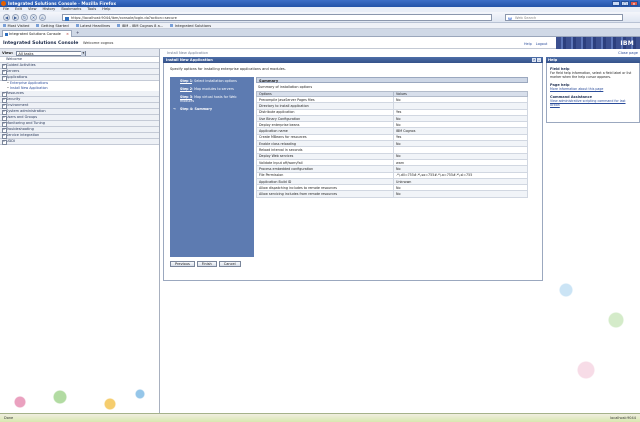 The height and width of the screenshot is (422, 640). I want to click on close-page-link: Close page, so click(593, 53).